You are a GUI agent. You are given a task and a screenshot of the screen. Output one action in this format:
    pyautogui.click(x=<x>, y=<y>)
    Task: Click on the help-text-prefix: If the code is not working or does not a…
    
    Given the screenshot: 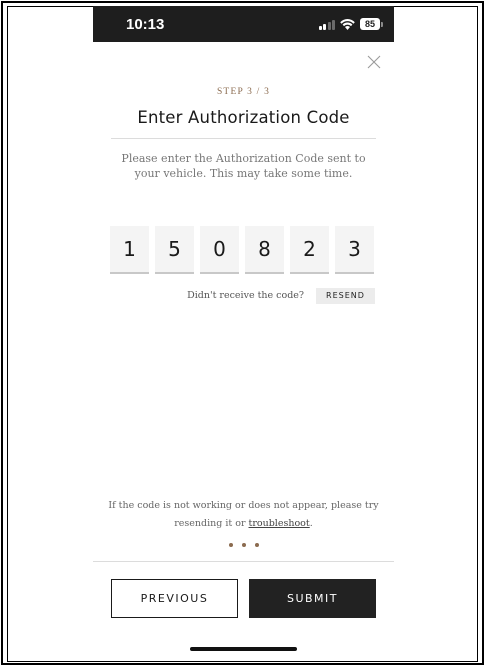 What is the action you would take?
    pyautogui.click(x=243, y=514)
    